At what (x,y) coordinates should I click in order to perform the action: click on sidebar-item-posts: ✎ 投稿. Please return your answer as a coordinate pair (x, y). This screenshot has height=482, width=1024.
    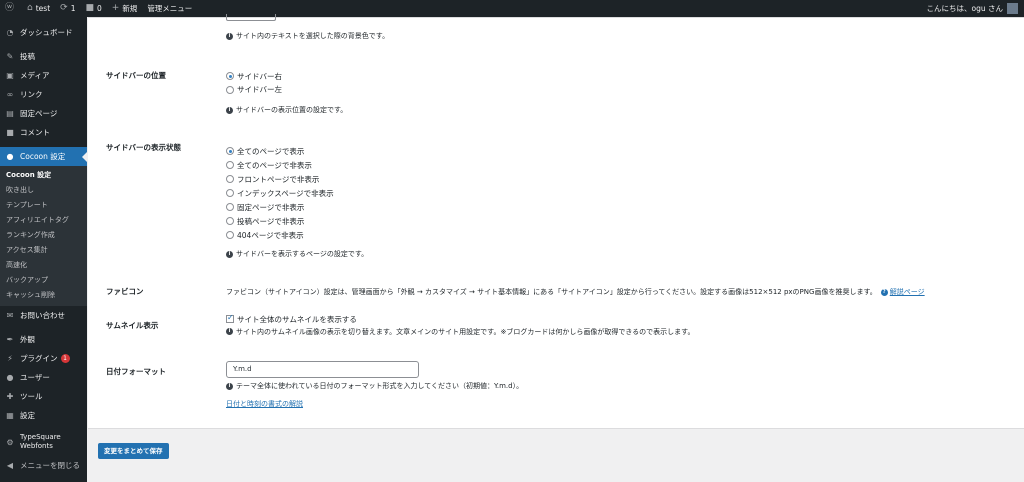
    Looking at the image, I should click on (43, 56).